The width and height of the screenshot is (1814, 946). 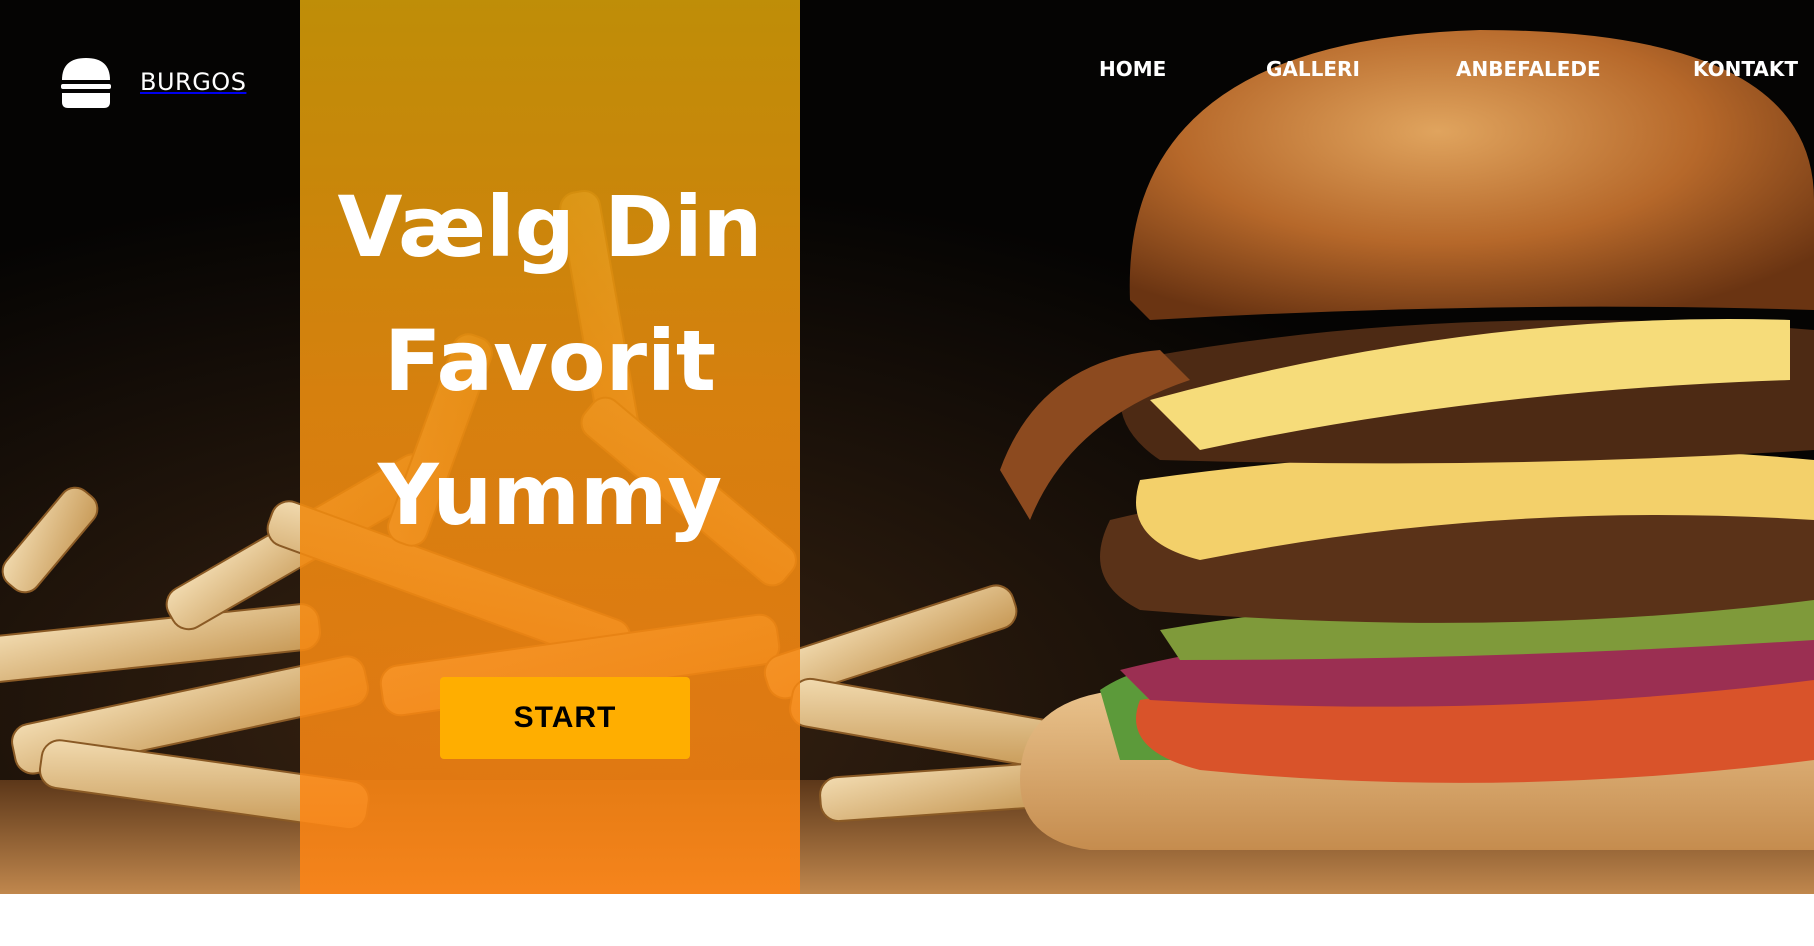 What do you see at coordinates (907, 69) in the screenshot?
I see `main-nav: HOME GALLERI ANBEFALEDE KONTAKT` at bounding box center [907, 69].